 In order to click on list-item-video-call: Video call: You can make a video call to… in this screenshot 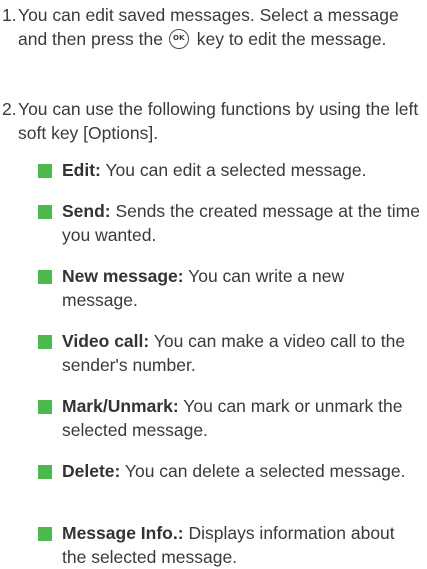, I will do `click(229, 353)`.